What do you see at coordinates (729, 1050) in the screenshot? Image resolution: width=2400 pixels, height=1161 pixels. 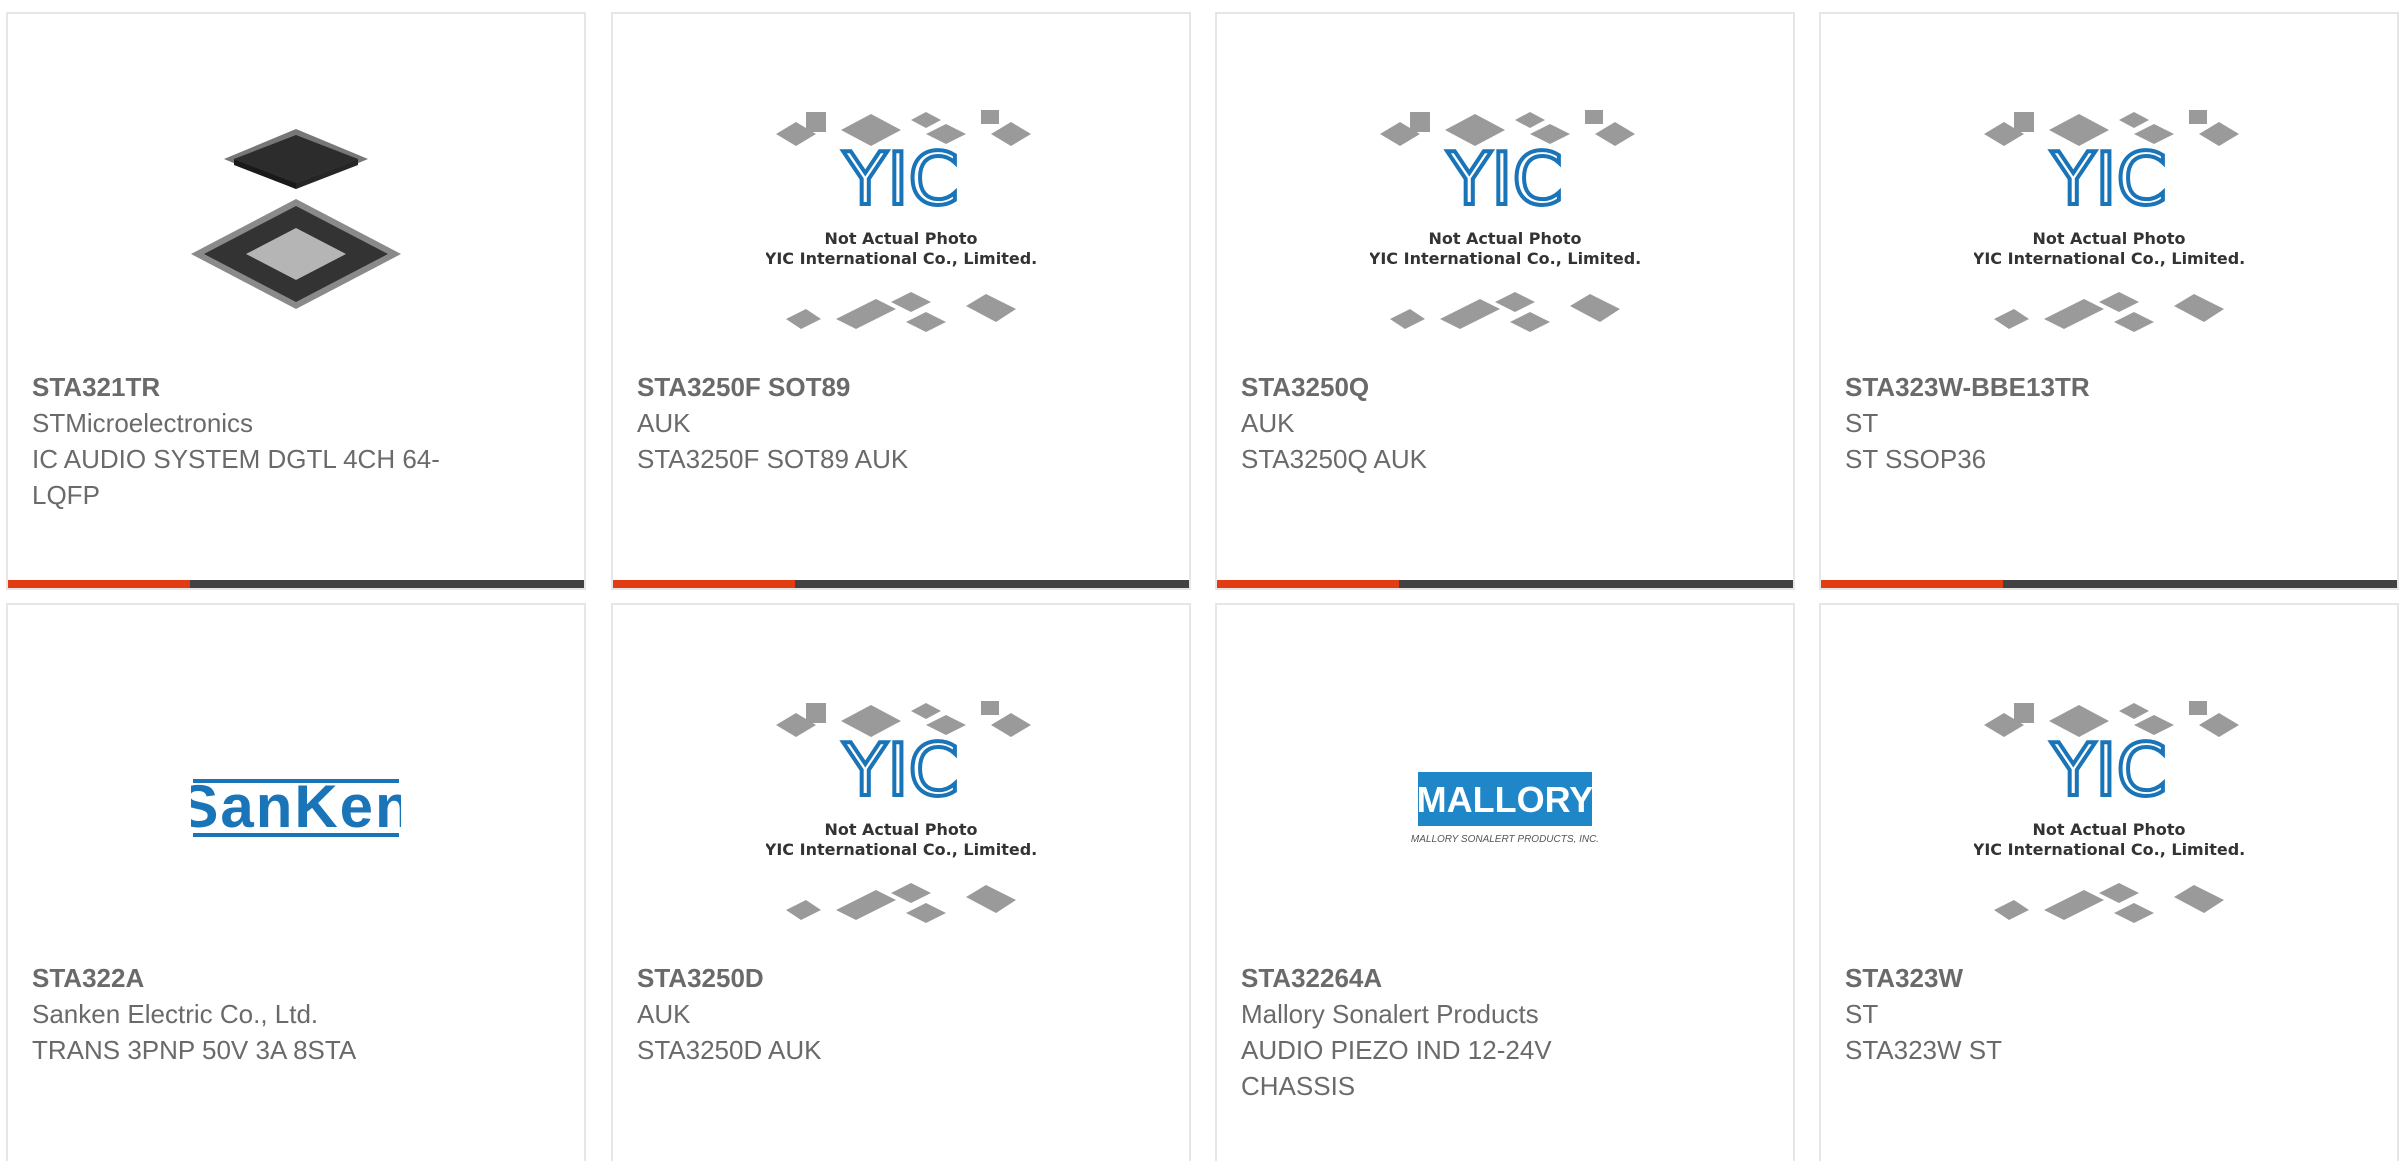 I see `description: STA3250D AUK` at bounding box center [729, 1050].